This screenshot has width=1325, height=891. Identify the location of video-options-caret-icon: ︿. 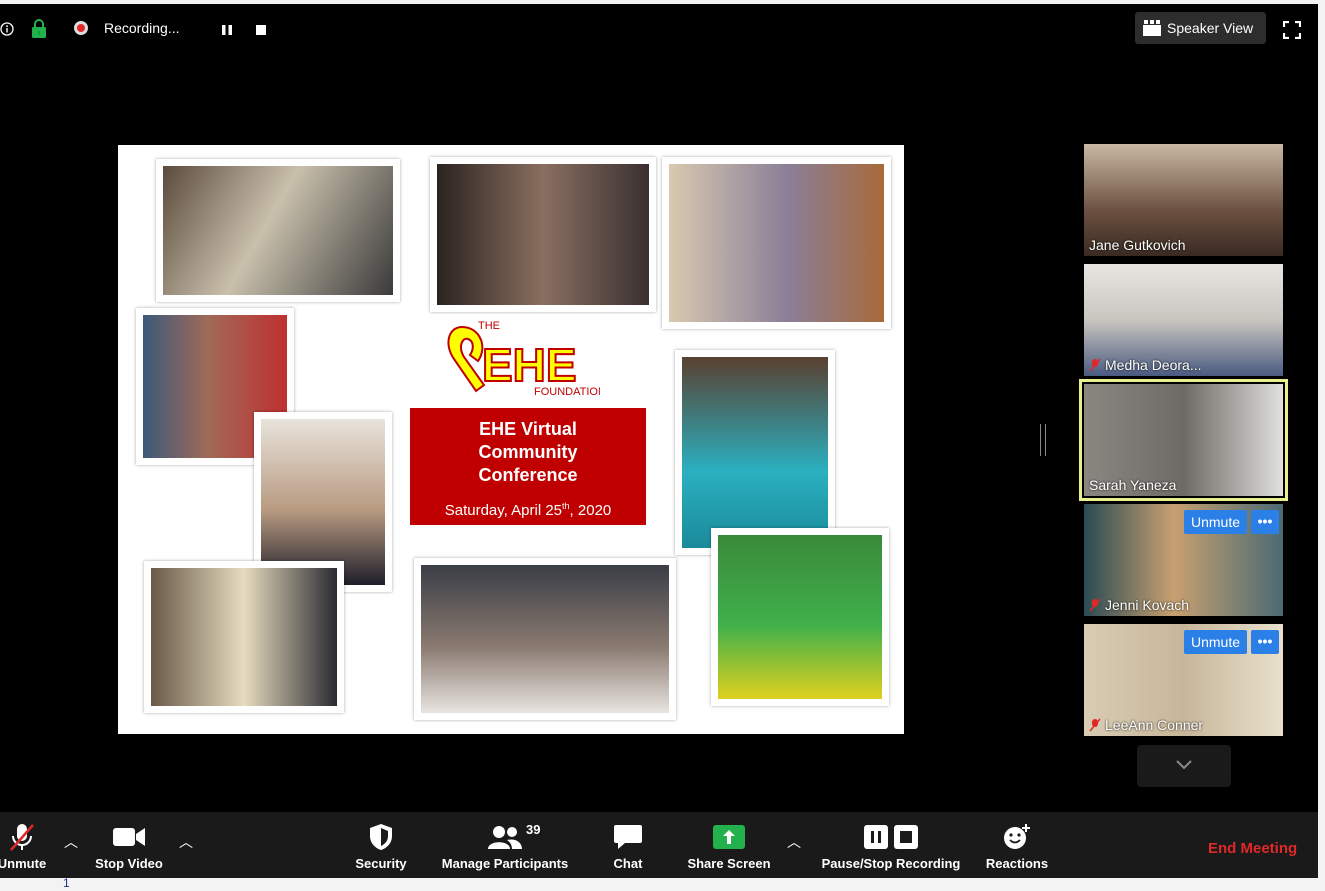
(186, 842).